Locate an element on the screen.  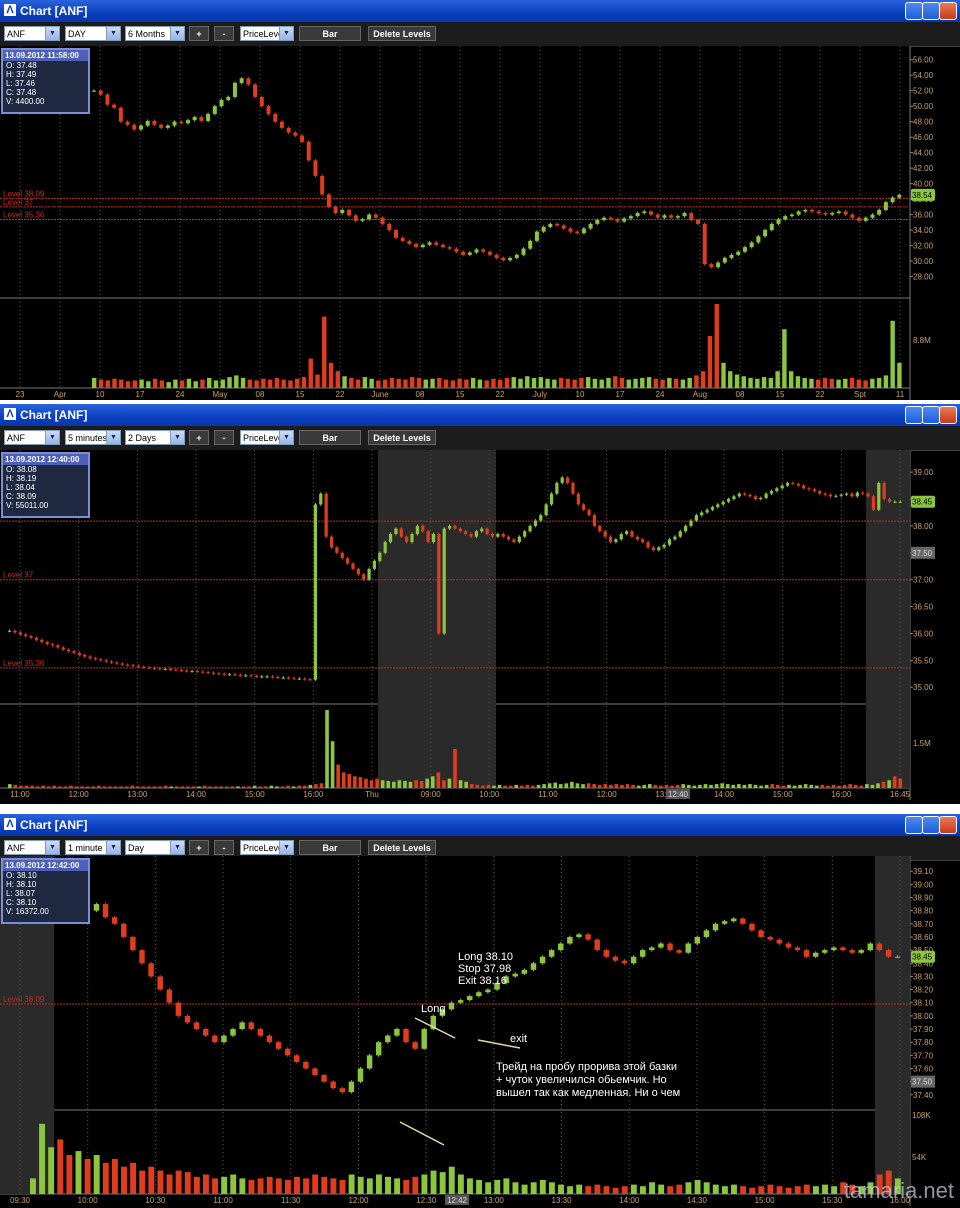
y-tick-label: 36.50 is located at coordinates (923, 607).